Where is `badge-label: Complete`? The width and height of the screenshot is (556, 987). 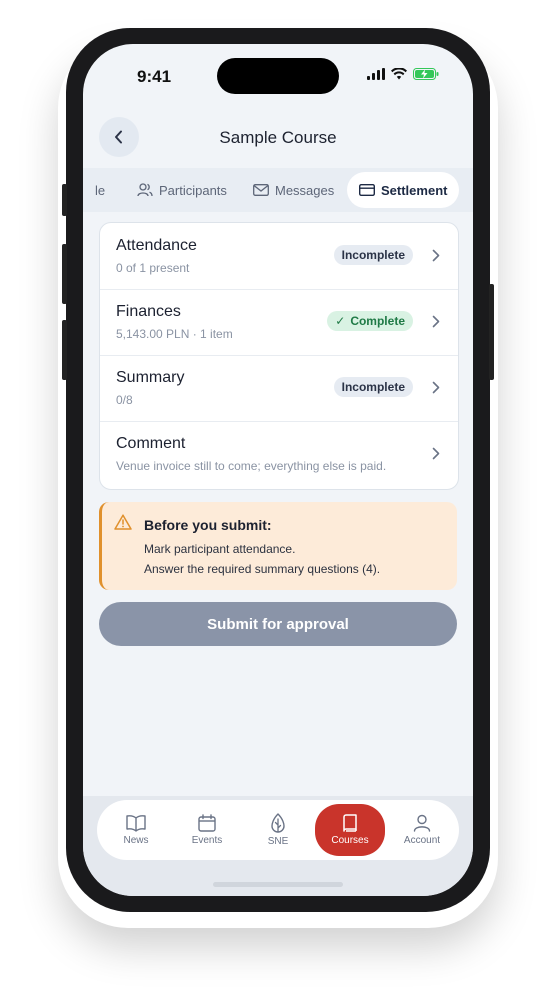
badge-label: Complete is located at coordinates (377, 321).